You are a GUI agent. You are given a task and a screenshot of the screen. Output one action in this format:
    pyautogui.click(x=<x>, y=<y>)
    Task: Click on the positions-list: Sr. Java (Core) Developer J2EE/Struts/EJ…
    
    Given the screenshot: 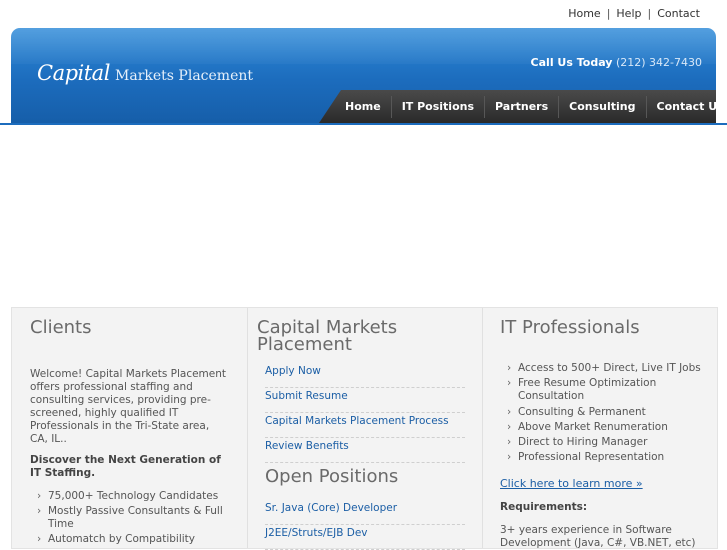 What is the action you would take?
    pyautogui.click(x=365, y=525)
    